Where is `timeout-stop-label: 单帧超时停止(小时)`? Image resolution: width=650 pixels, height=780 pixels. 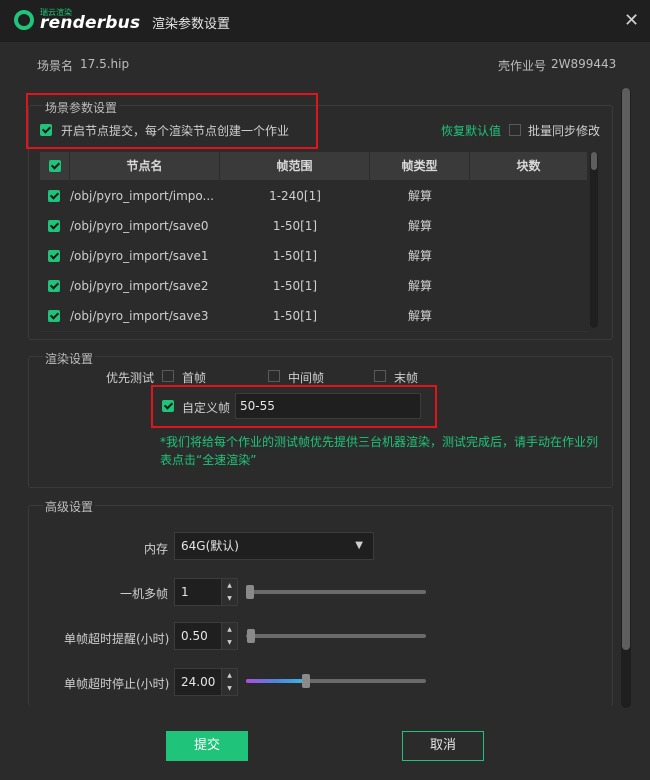
timeout-stop-label: 单帧超时停止(小时) is located at coordinates (117, 684).